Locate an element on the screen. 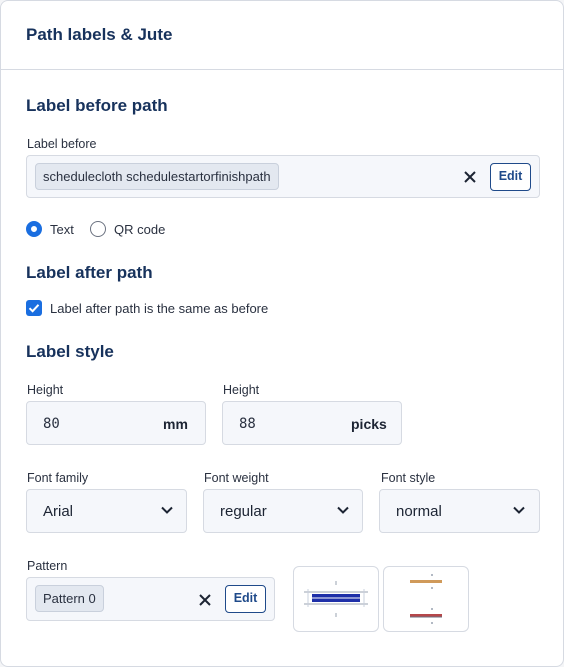 Image resolution: width=564 pixels, height=667 pixels. font-family-select: Arial is located at coordinates (106, 511).